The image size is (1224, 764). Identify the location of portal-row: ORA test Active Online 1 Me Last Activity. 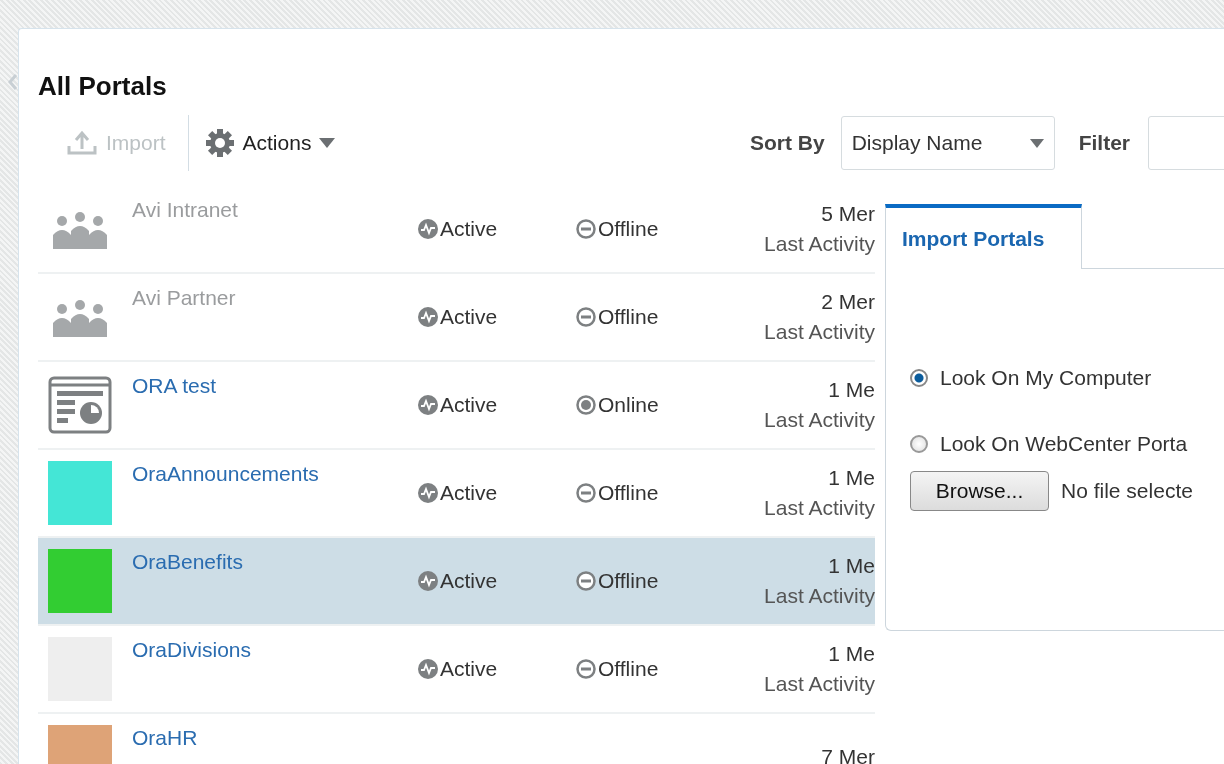
(456, 406).